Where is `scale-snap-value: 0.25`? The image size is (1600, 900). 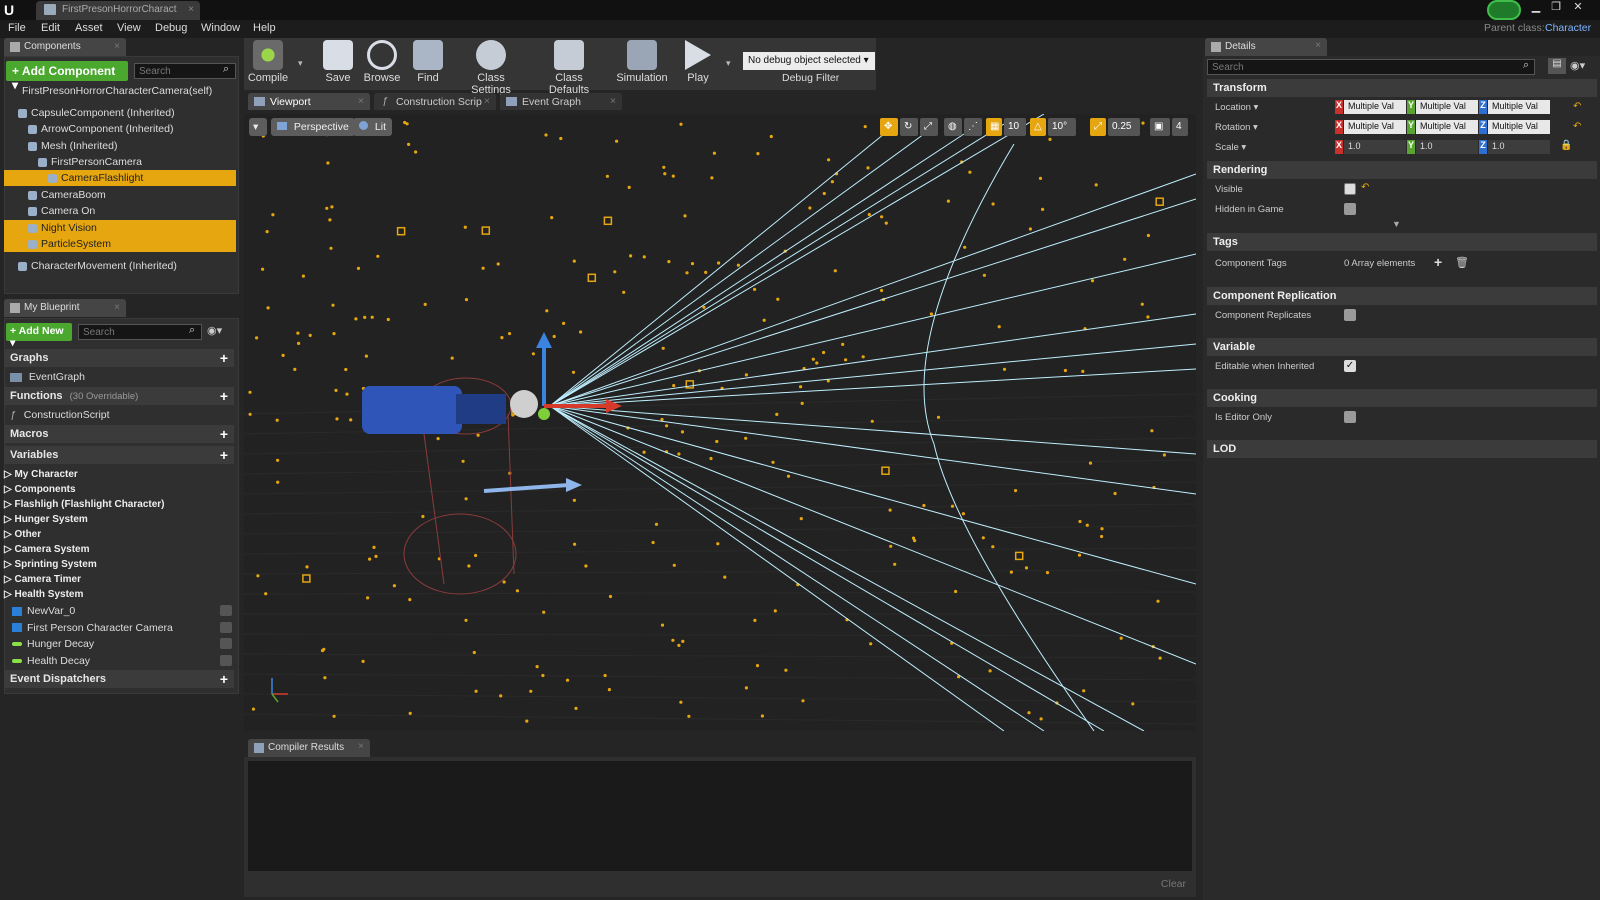 scale-snap-value: 0.25 is located at coordinates (1124, 127).